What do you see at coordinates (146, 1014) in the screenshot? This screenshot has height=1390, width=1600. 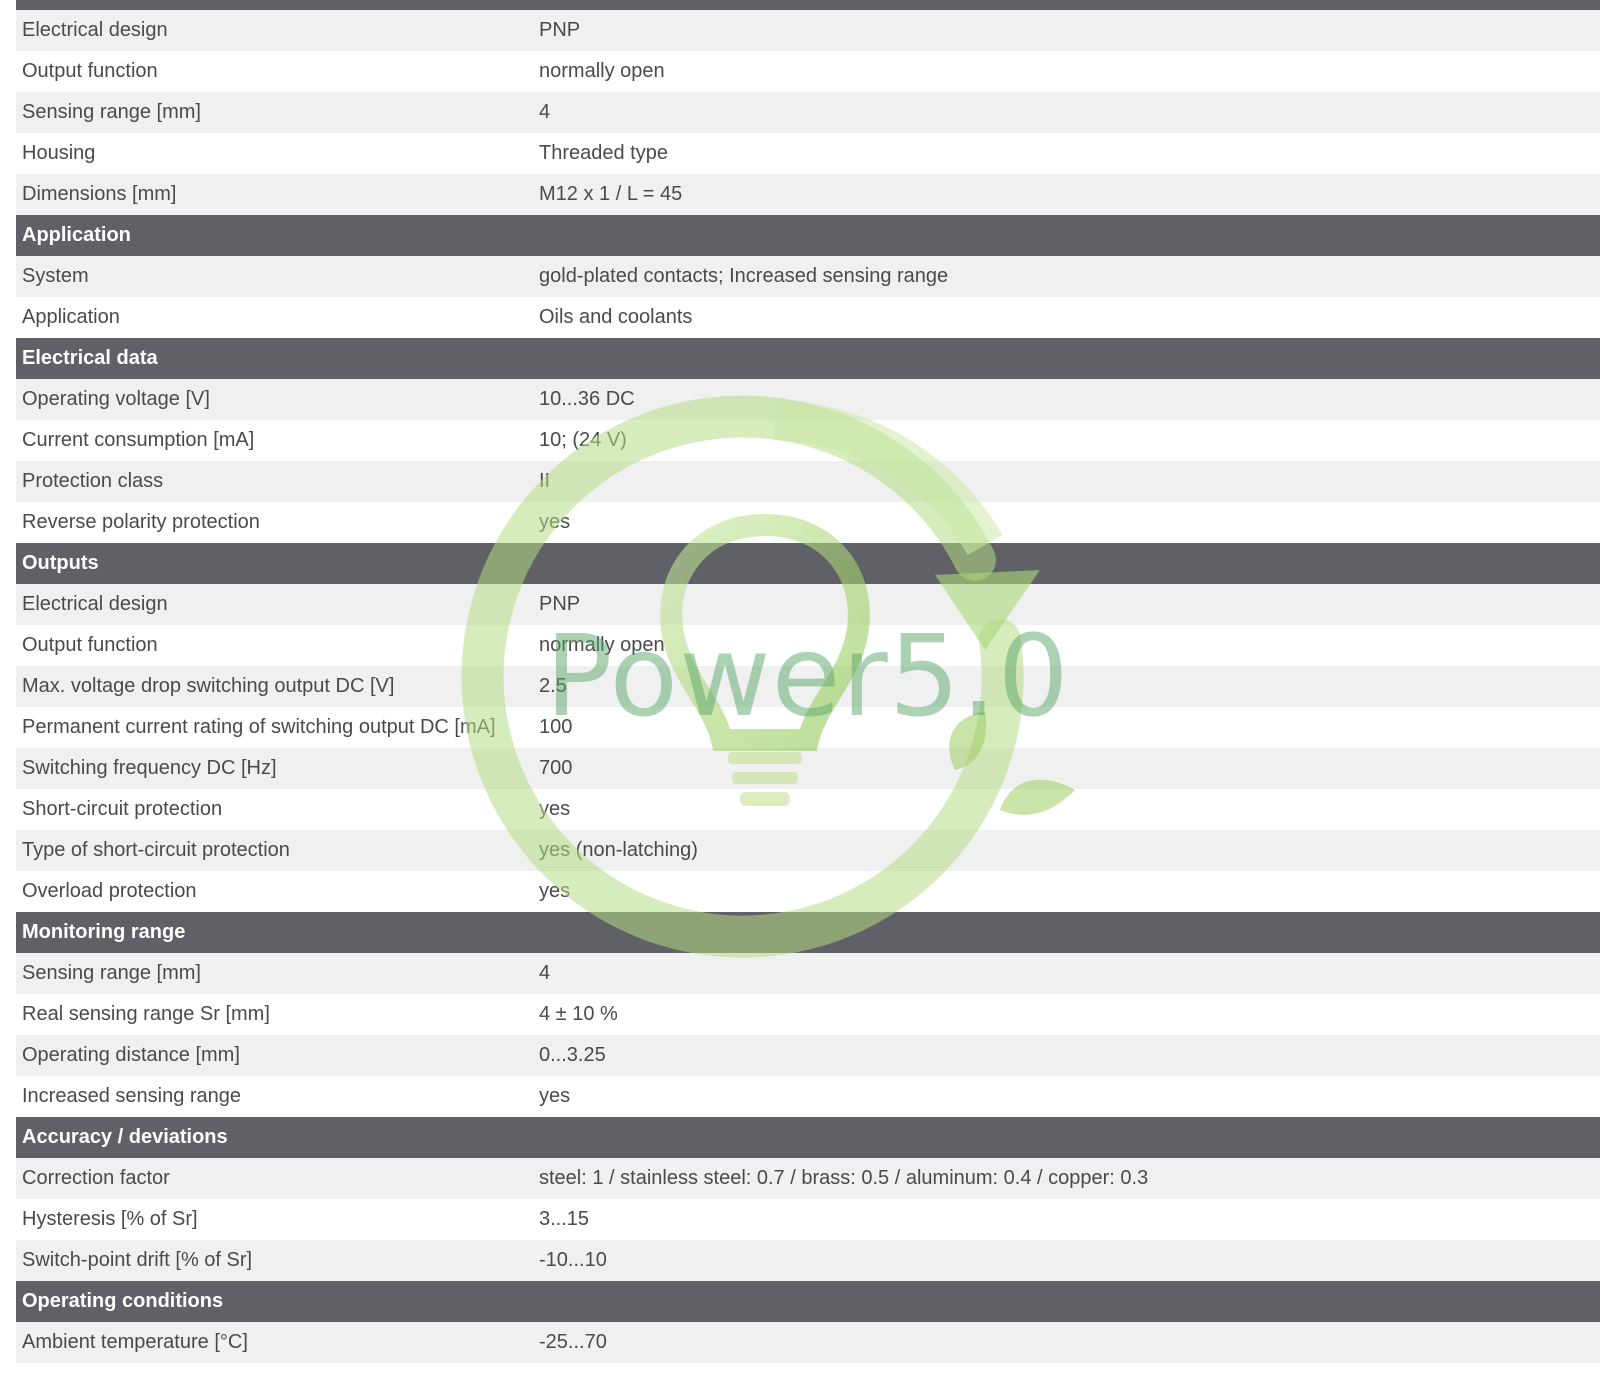 I see `row-label: Real sensing range Sr [mm]` at bounding box center [146, 1014].